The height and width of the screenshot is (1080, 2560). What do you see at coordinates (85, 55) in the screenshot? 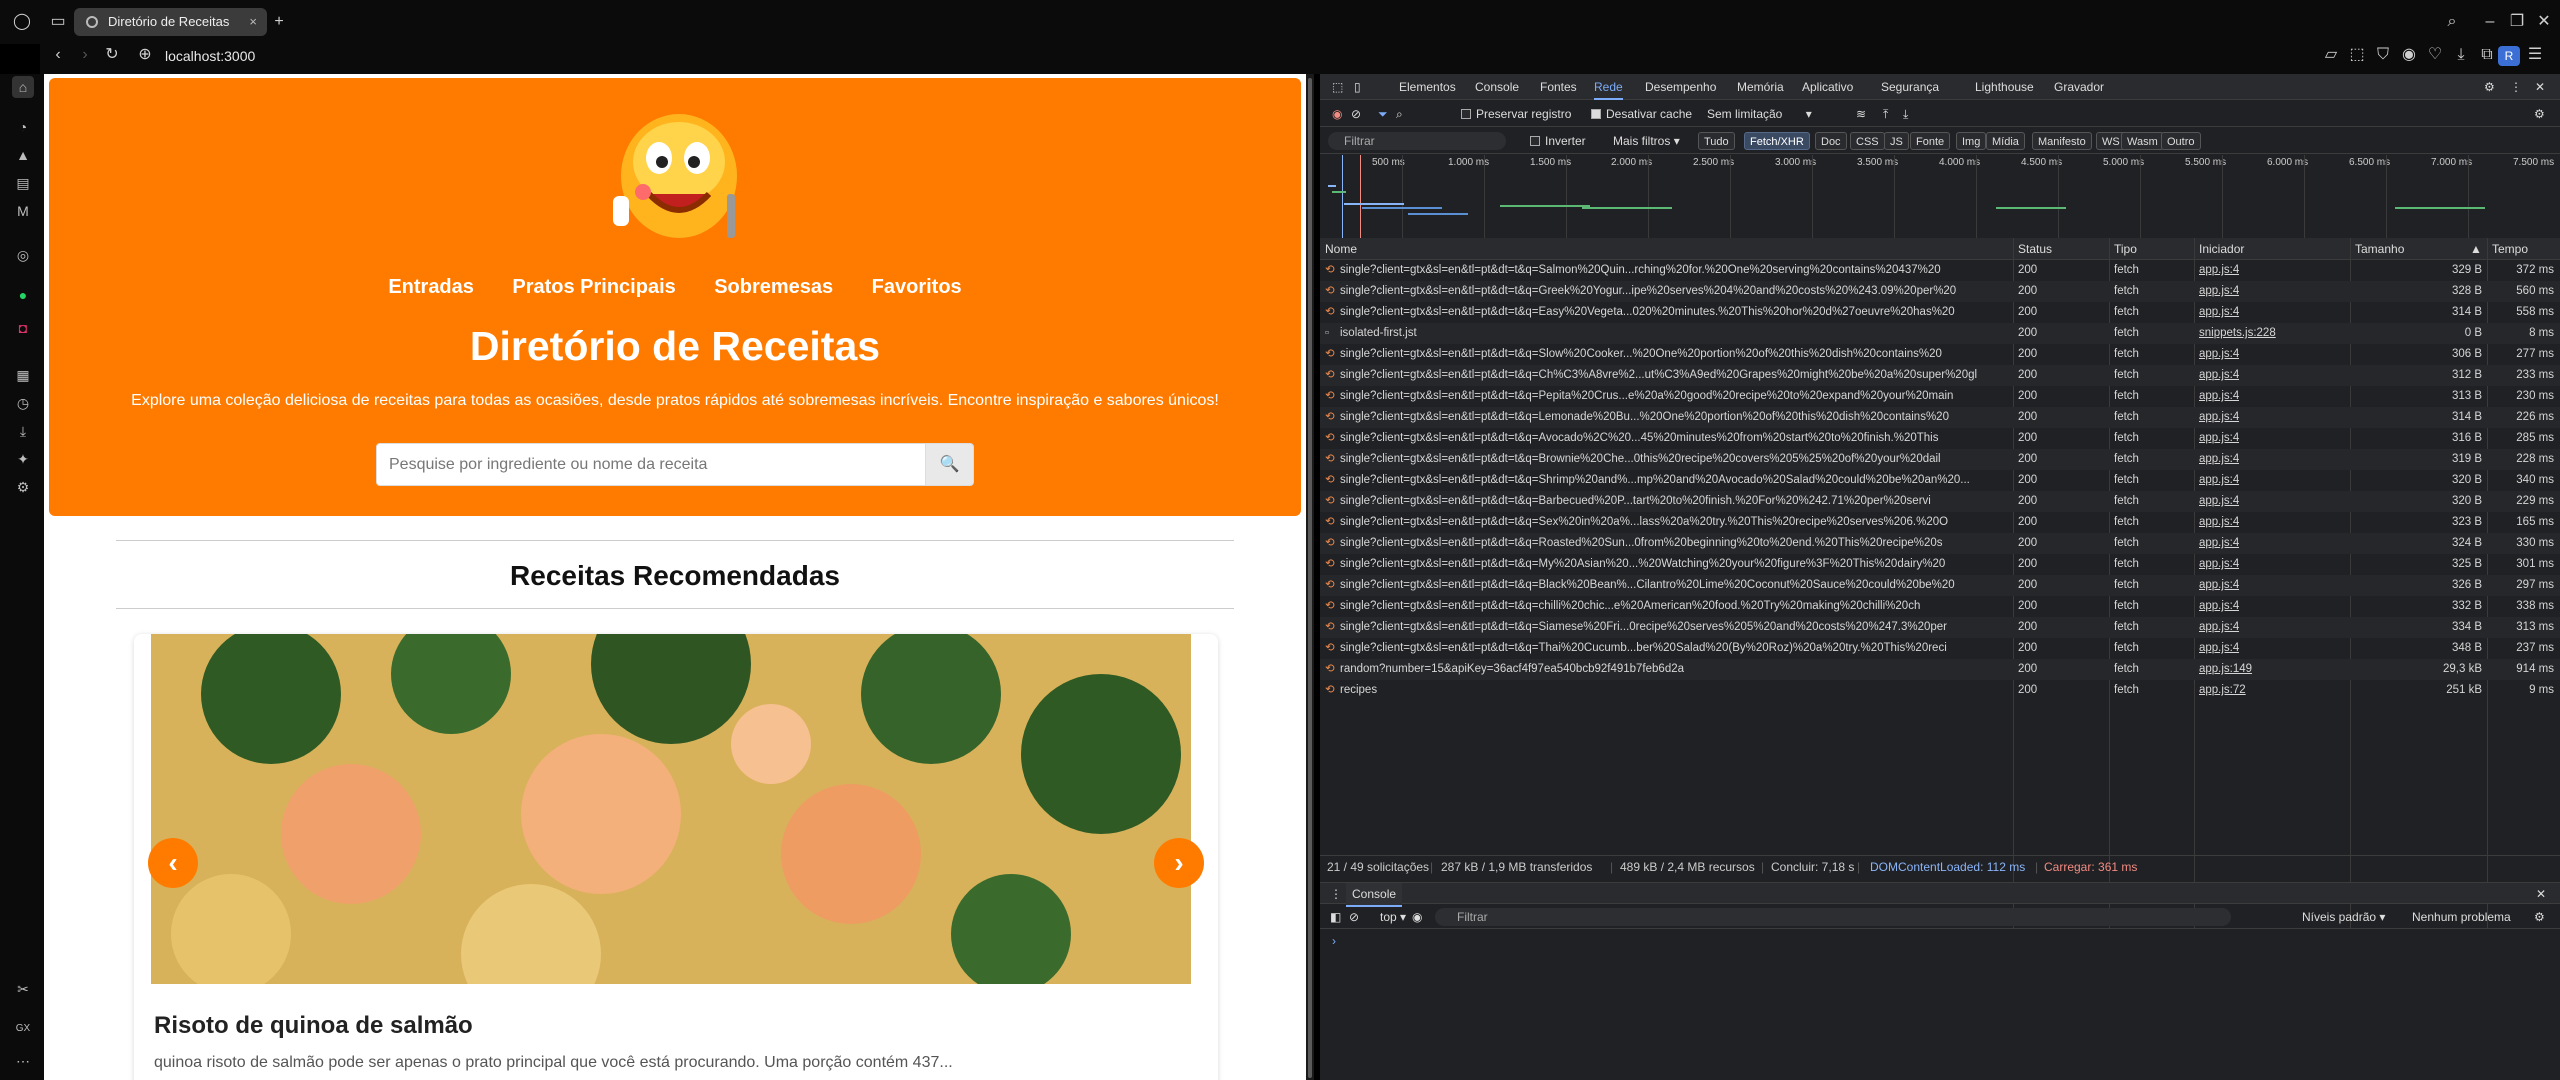
I see `forward-icon: ›` at bounding box center [85, 55].